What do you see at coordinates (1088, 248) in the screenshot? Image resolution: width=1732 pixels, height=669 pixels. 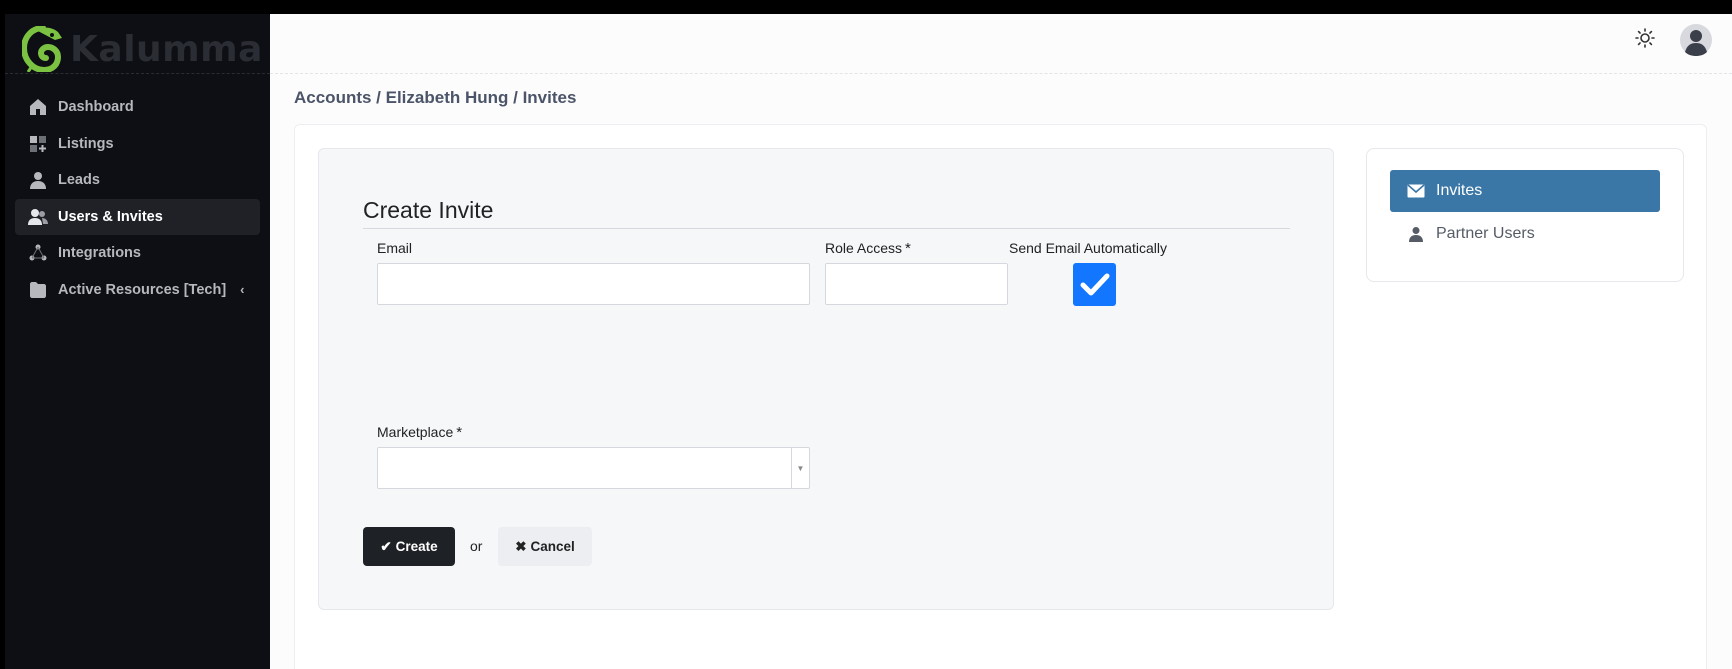 I see `send-email-label: Send Email Automatically` at bounding box center [1088, 248].